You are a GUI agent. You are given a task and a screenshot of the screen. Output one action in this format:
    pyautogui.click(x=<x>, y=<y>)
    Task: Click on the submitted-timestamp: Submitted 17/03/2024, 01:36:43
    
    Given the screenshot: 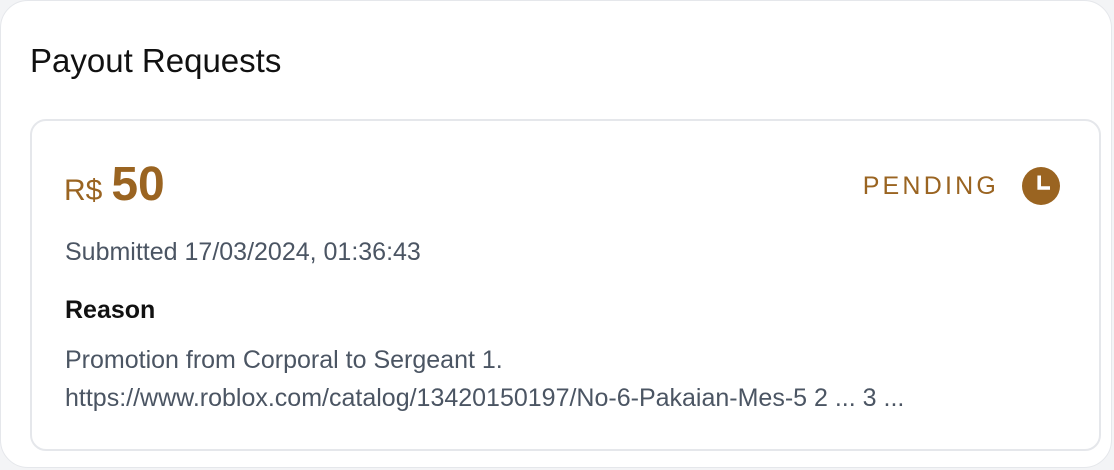 What is the action you would take?
    pyautogui.click(x=243, y=252)
    